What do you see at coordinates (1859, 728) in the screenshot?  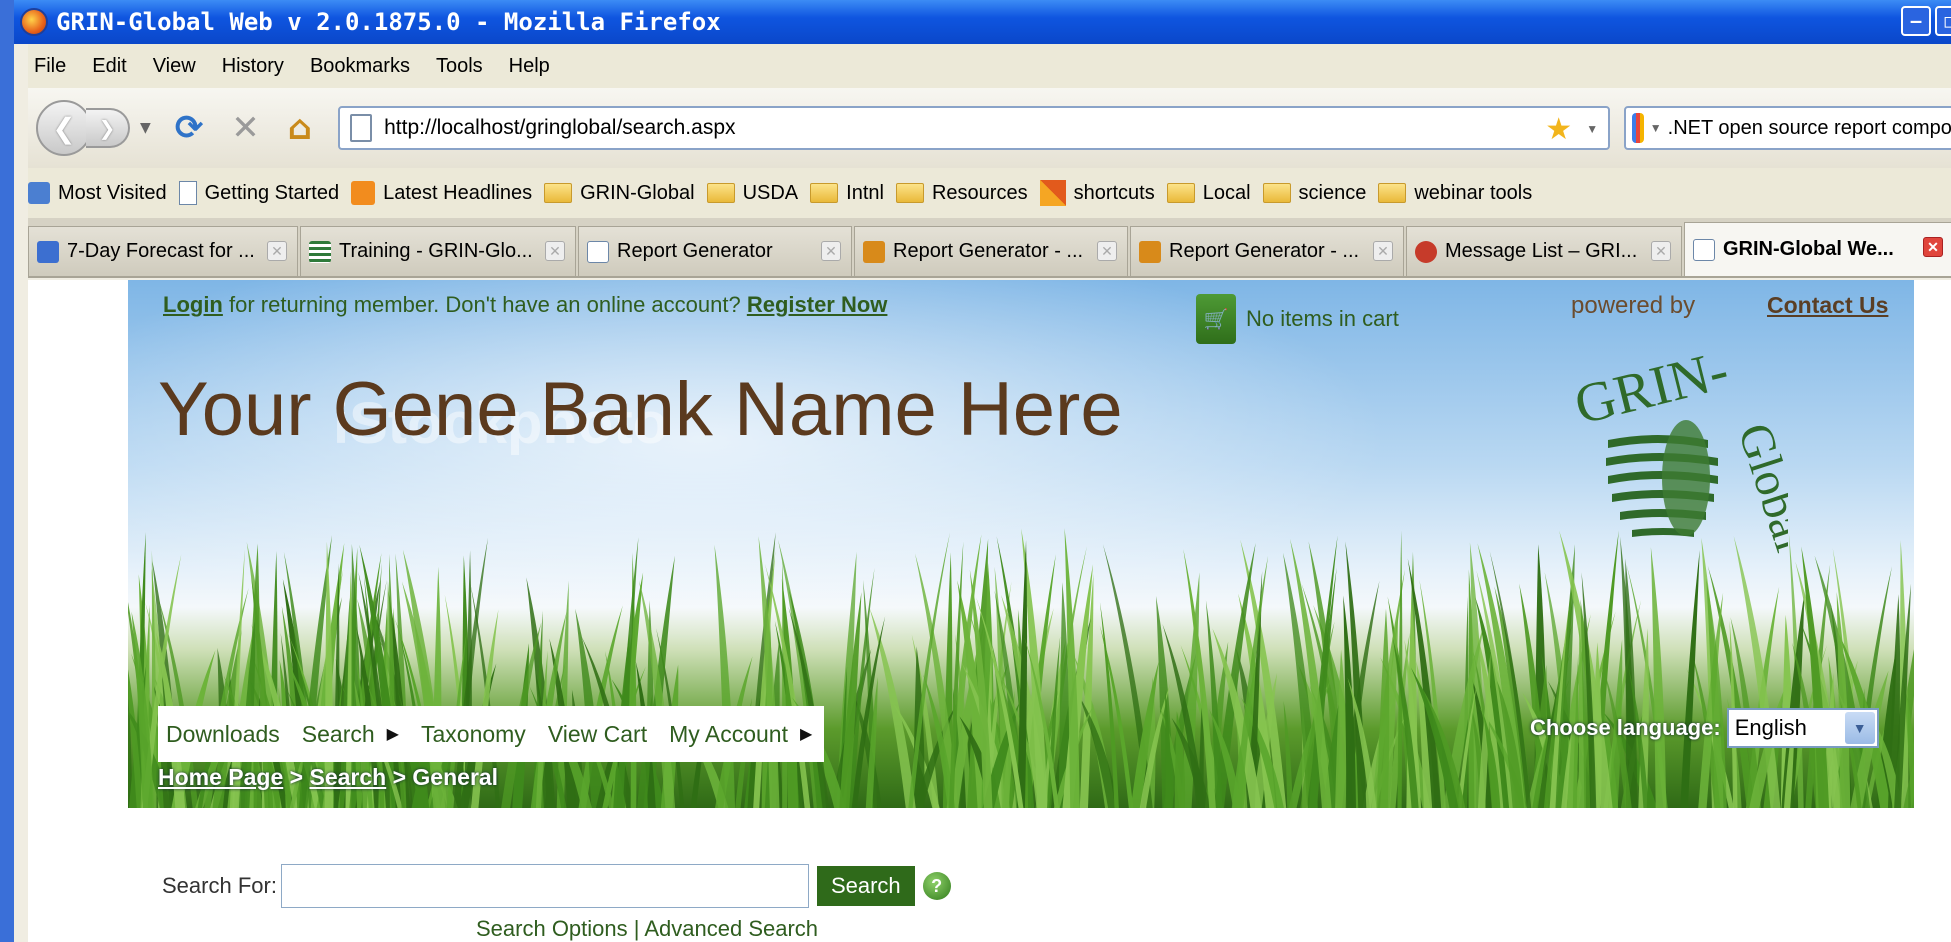 I see `chevron-down-icon: ▼` at bounding box center [1859, 728].